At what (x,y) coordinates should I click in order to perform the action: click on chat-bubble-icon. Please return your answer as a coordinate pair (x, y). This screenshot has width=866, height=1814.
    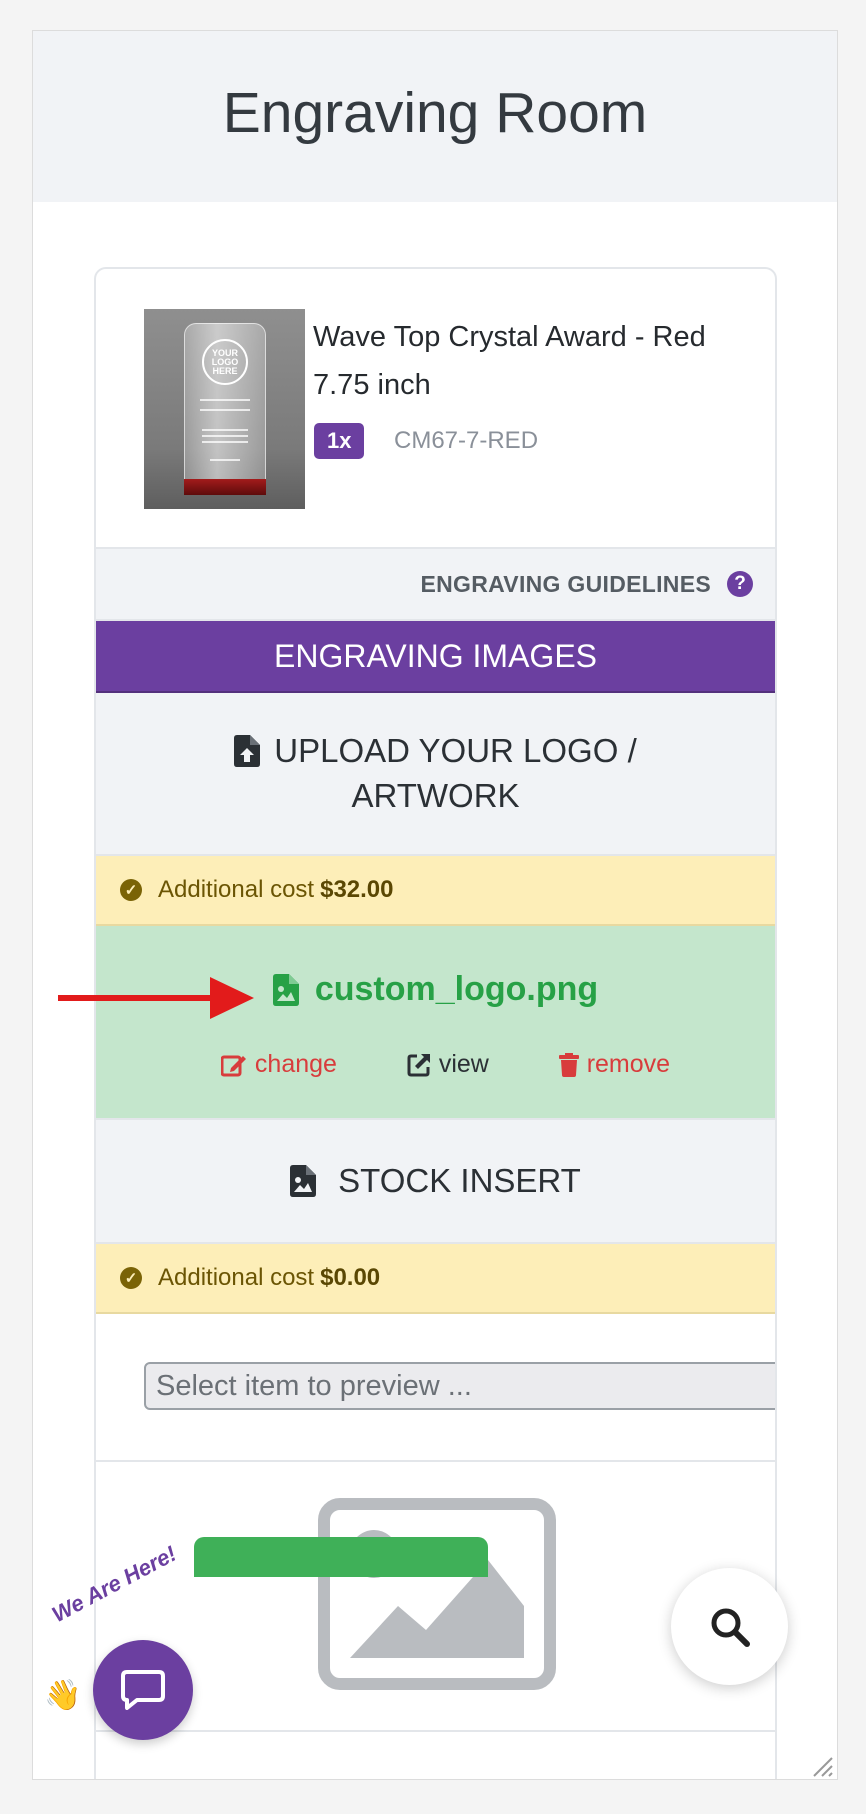
    Looking at the image, I should click on (143, 1690).